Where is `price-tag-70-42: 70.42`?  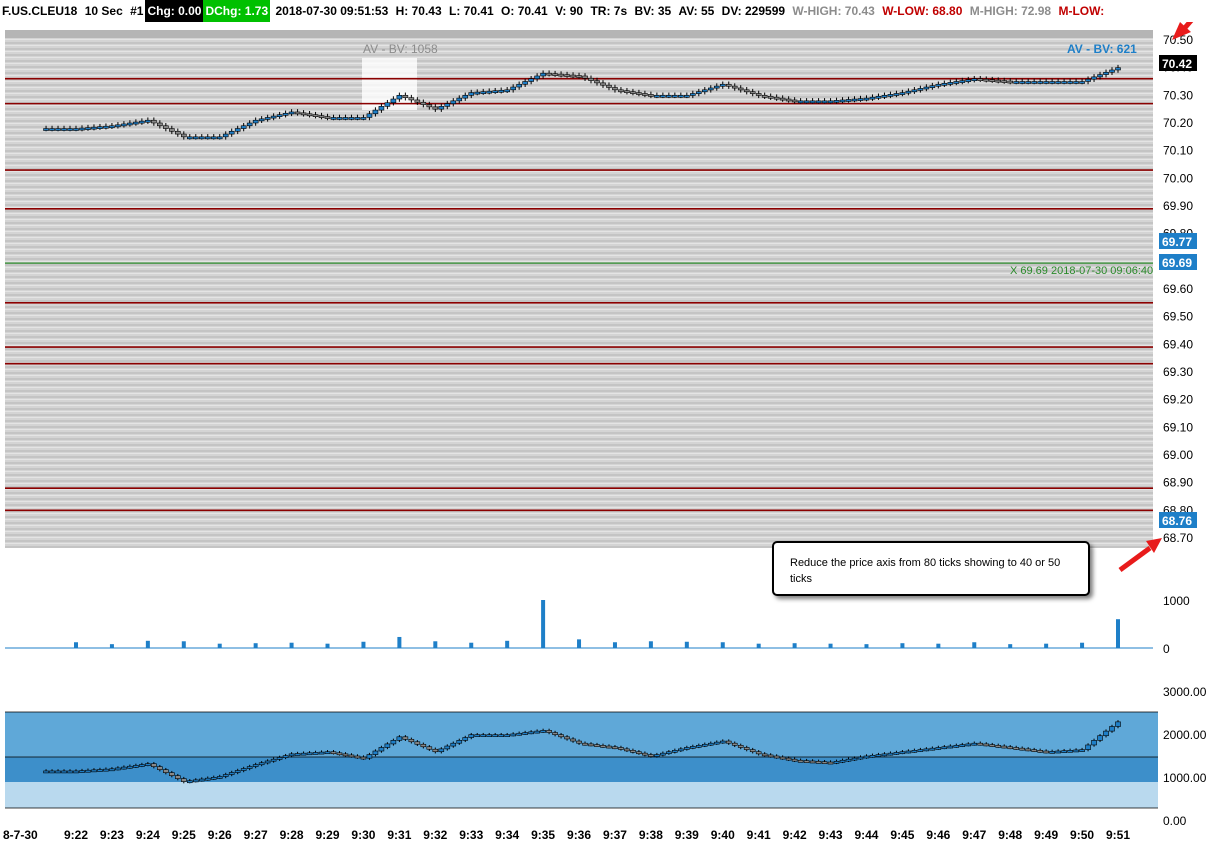 price-tag-70-42: 70.42 is located at coordinates (1178, 63).